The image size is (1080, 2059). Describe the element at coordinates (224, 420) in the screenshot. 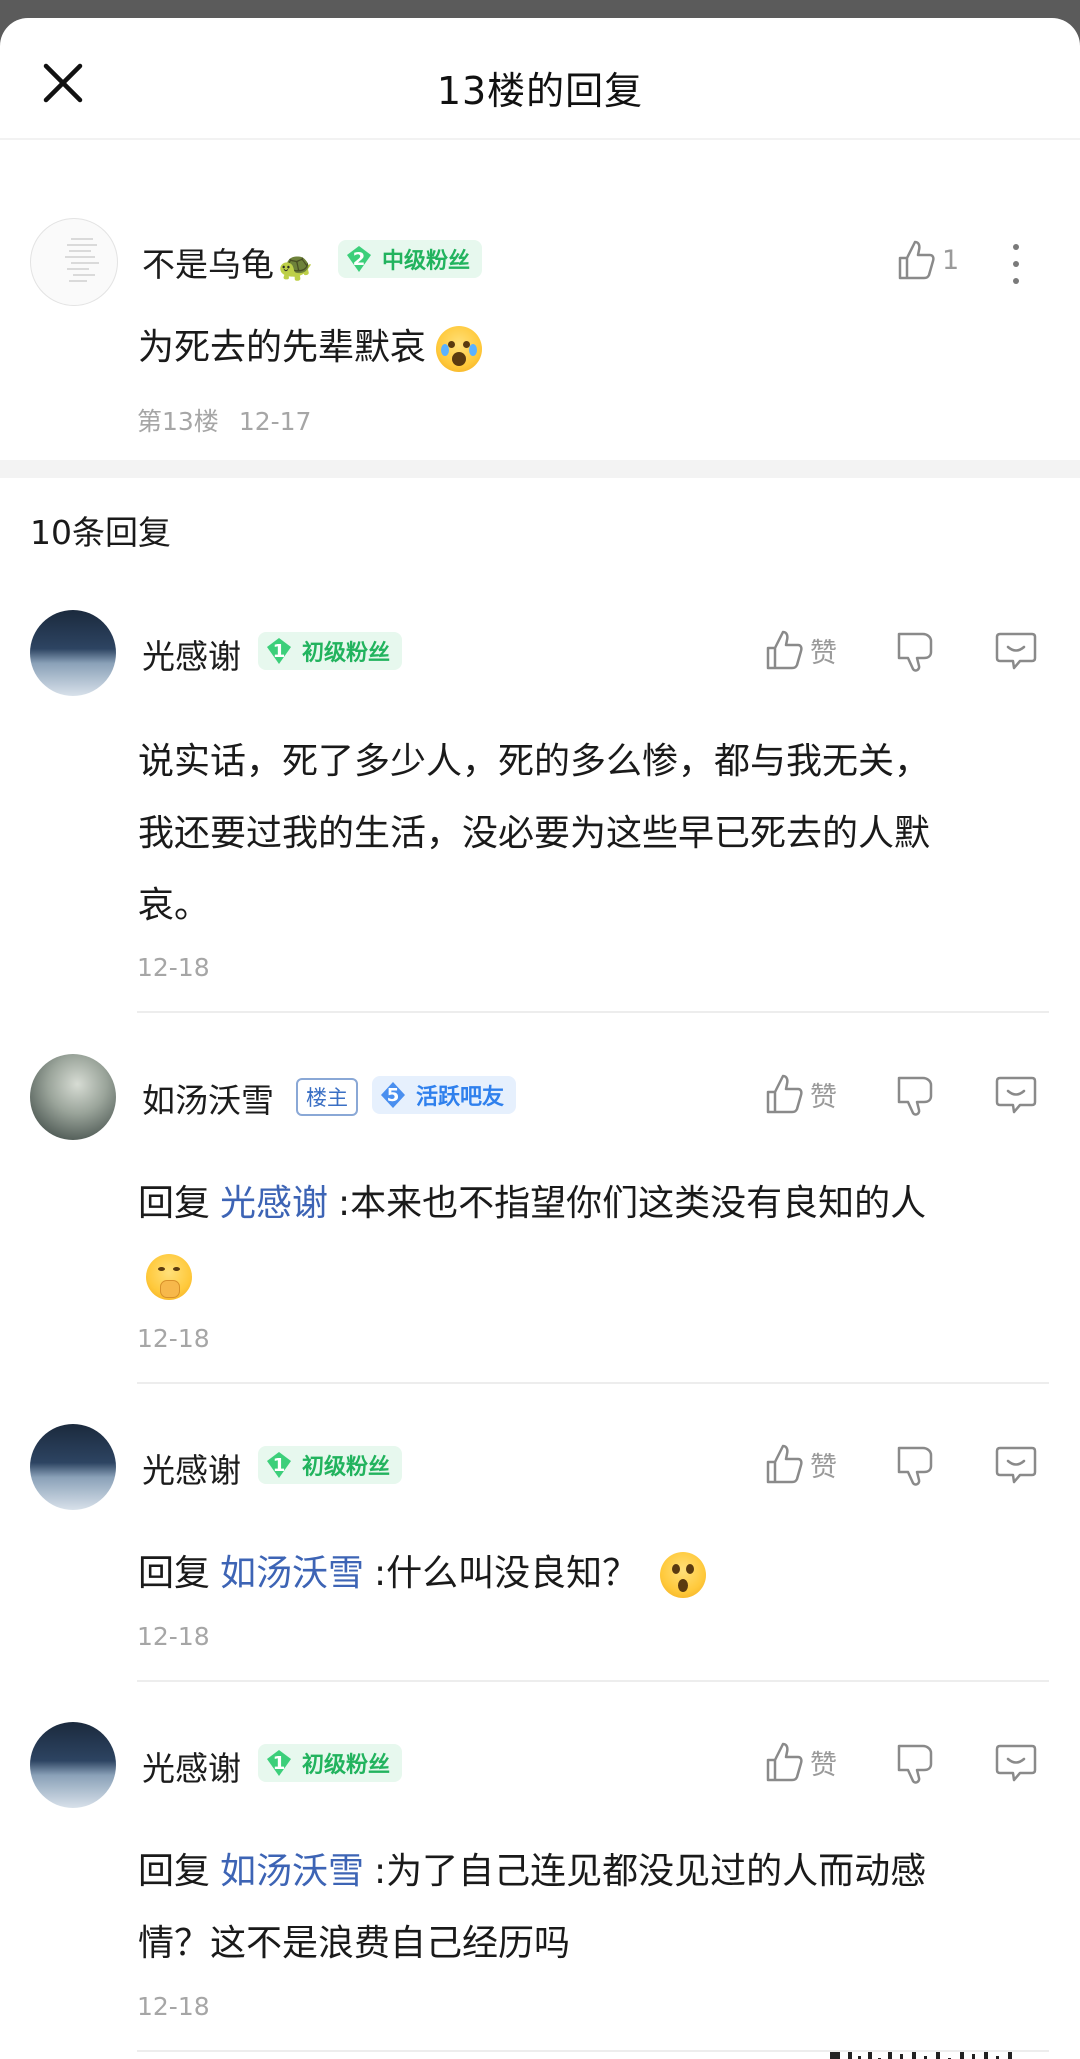

I see `post-meta: 第13楼 12-17` at that location.